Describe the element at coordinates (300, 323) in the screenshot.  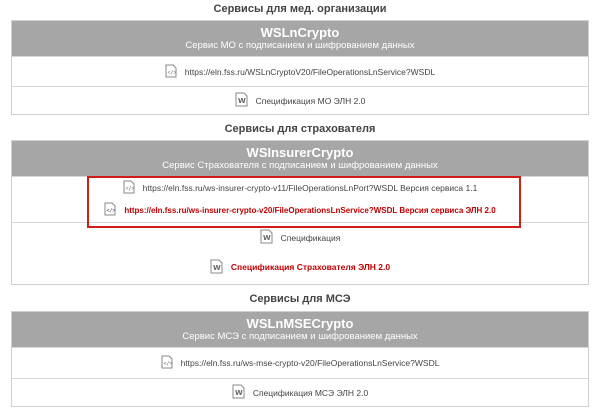
I see `service-name: WSLnMSECrypto` at that location.